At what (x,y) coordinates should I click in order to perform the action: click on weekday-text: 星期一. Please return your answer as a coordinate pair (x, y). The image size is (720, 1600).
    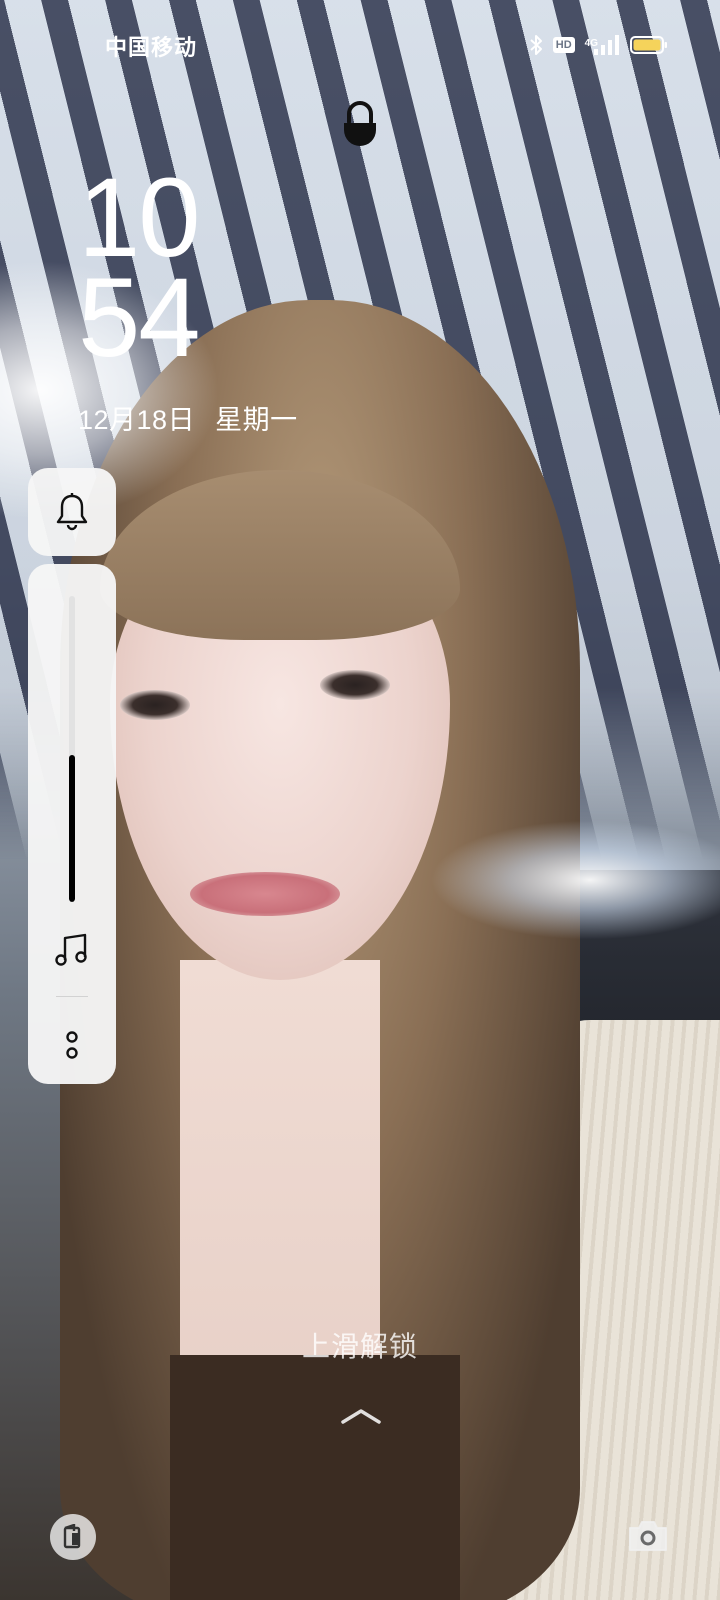
    Looking at the image, I should click on (256, 420).